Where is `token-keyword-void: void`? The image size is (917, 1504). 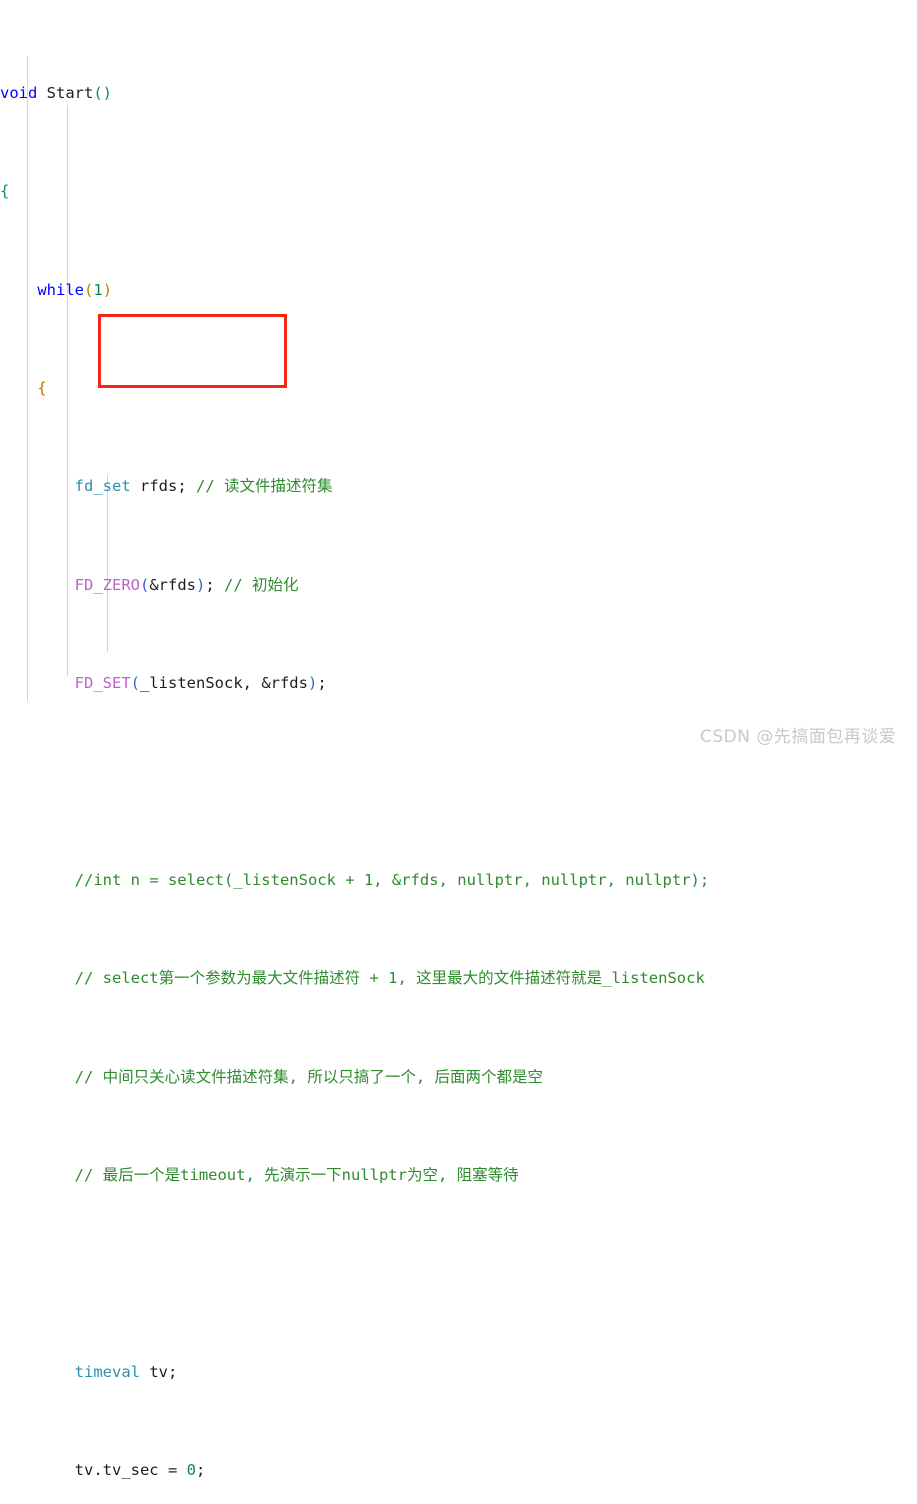
token-keyword-void: void is located at coordinates (19, 92).